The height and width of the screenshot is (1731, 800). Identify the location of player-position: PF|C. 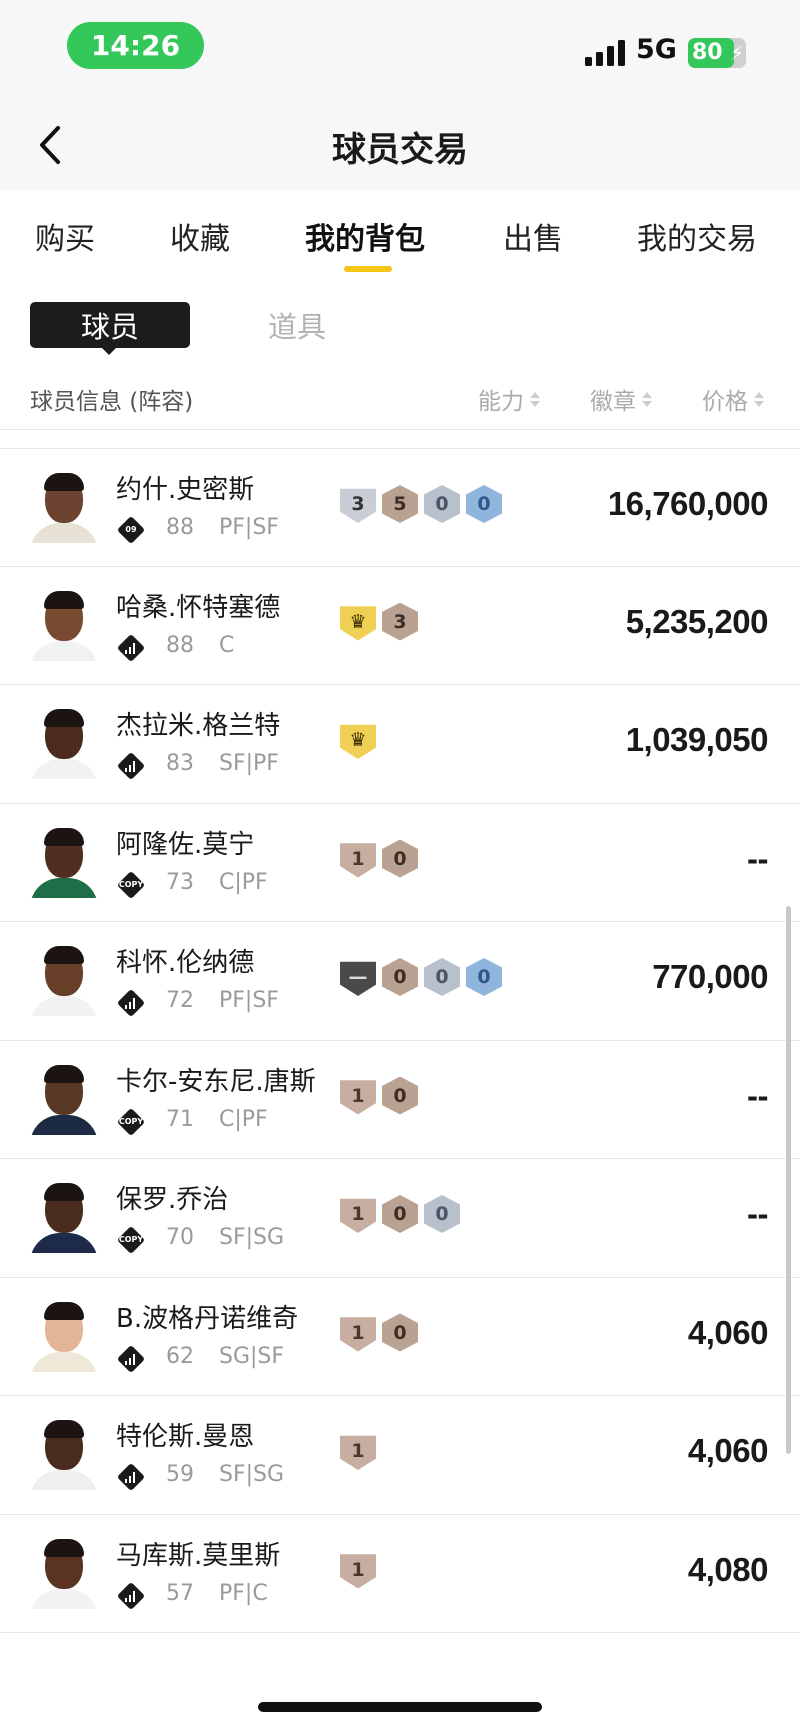
(243, 1593).